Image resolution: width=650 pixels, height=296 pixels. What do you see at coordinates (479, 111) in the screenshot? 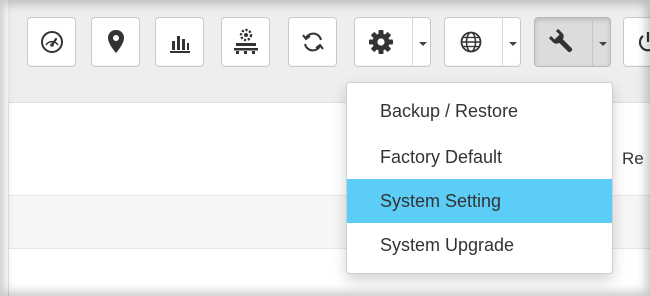
I see `menu-item-backup-restore: Backup / Restore` at bounding box center [479, 111].